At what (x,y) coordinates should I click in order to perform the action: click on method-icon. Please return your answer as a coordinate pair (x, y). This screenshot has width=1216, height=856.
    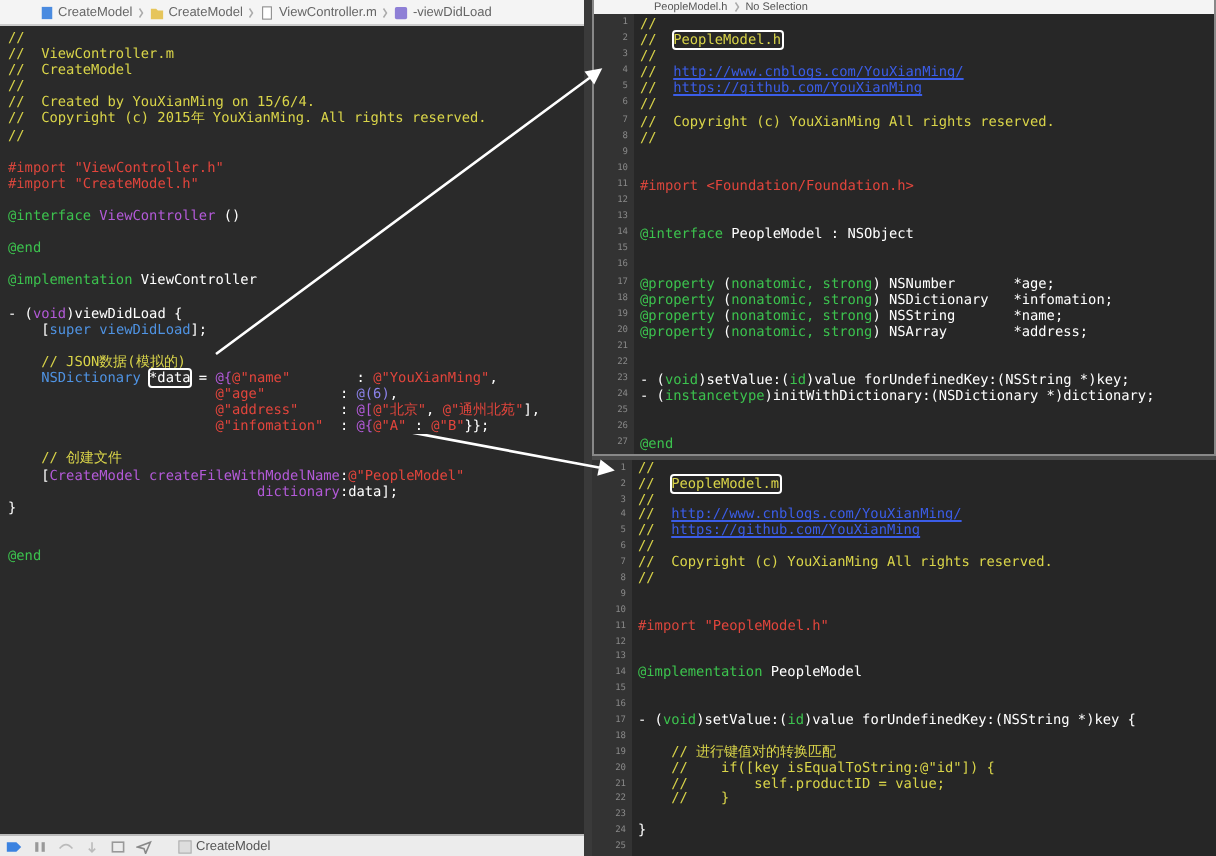
    Looking at the image, I should click on (401, 12).